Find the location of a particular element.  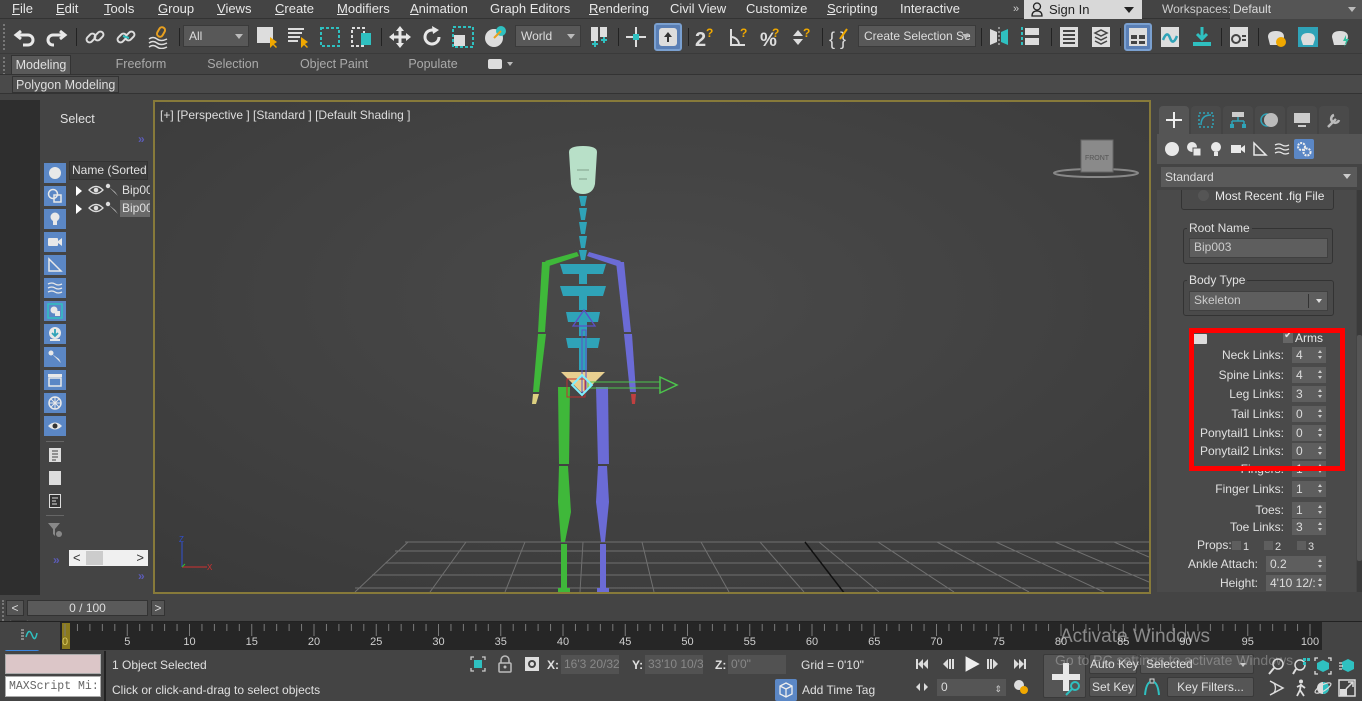

object-type-dropdown: Standard is located at coordinates (1259, 177).